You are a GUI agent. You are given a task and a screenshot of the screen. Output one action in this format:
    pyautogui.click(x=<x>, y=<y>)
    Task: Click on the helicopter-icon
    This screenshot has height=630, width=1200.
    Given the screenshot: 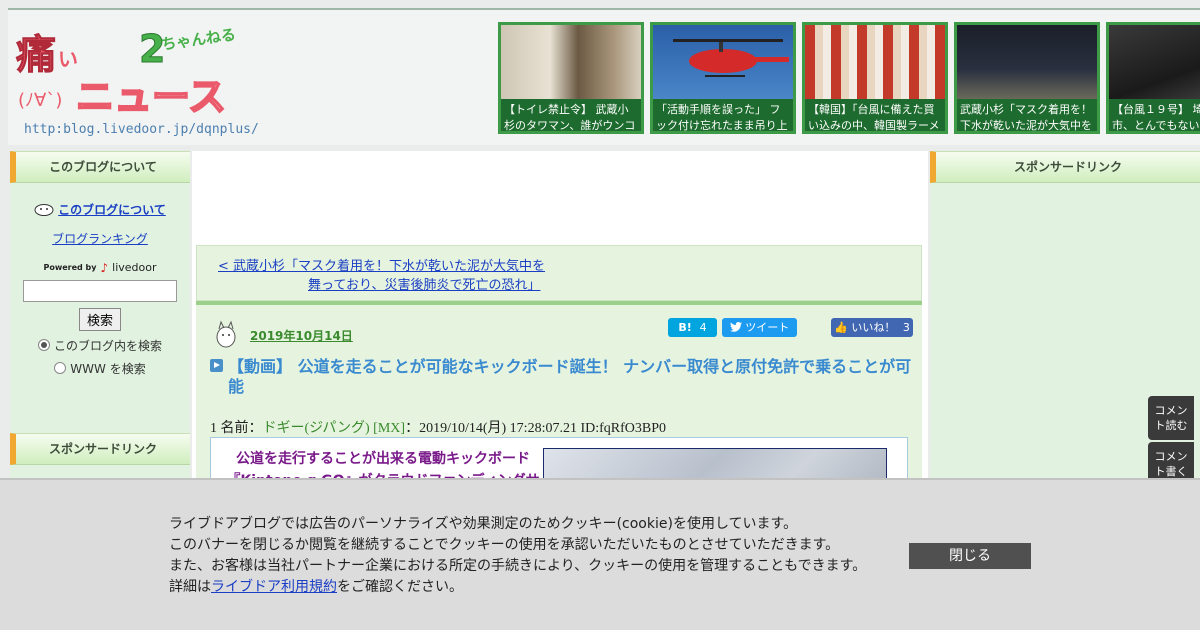 What is the action you would take?
    pyautogui.click(x=731, y=58)
    